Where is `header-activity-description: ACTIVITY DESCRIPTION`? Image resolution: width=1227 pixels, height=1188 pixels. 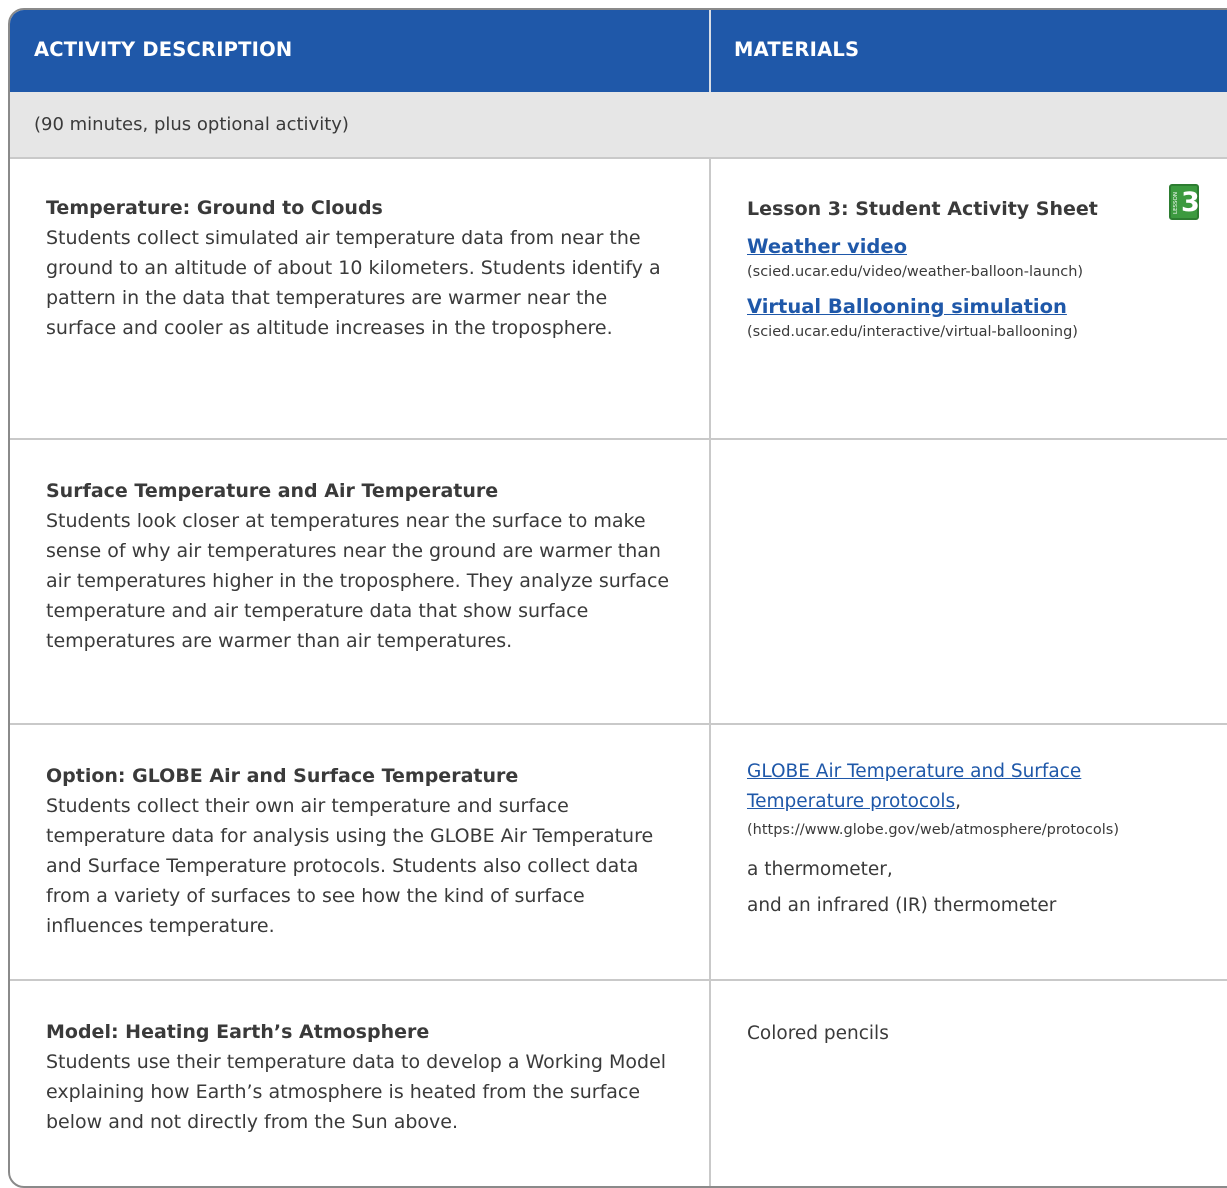 header-activity-description: ACTIVITY DESCRIPTION is located at coordinates (163, 49).